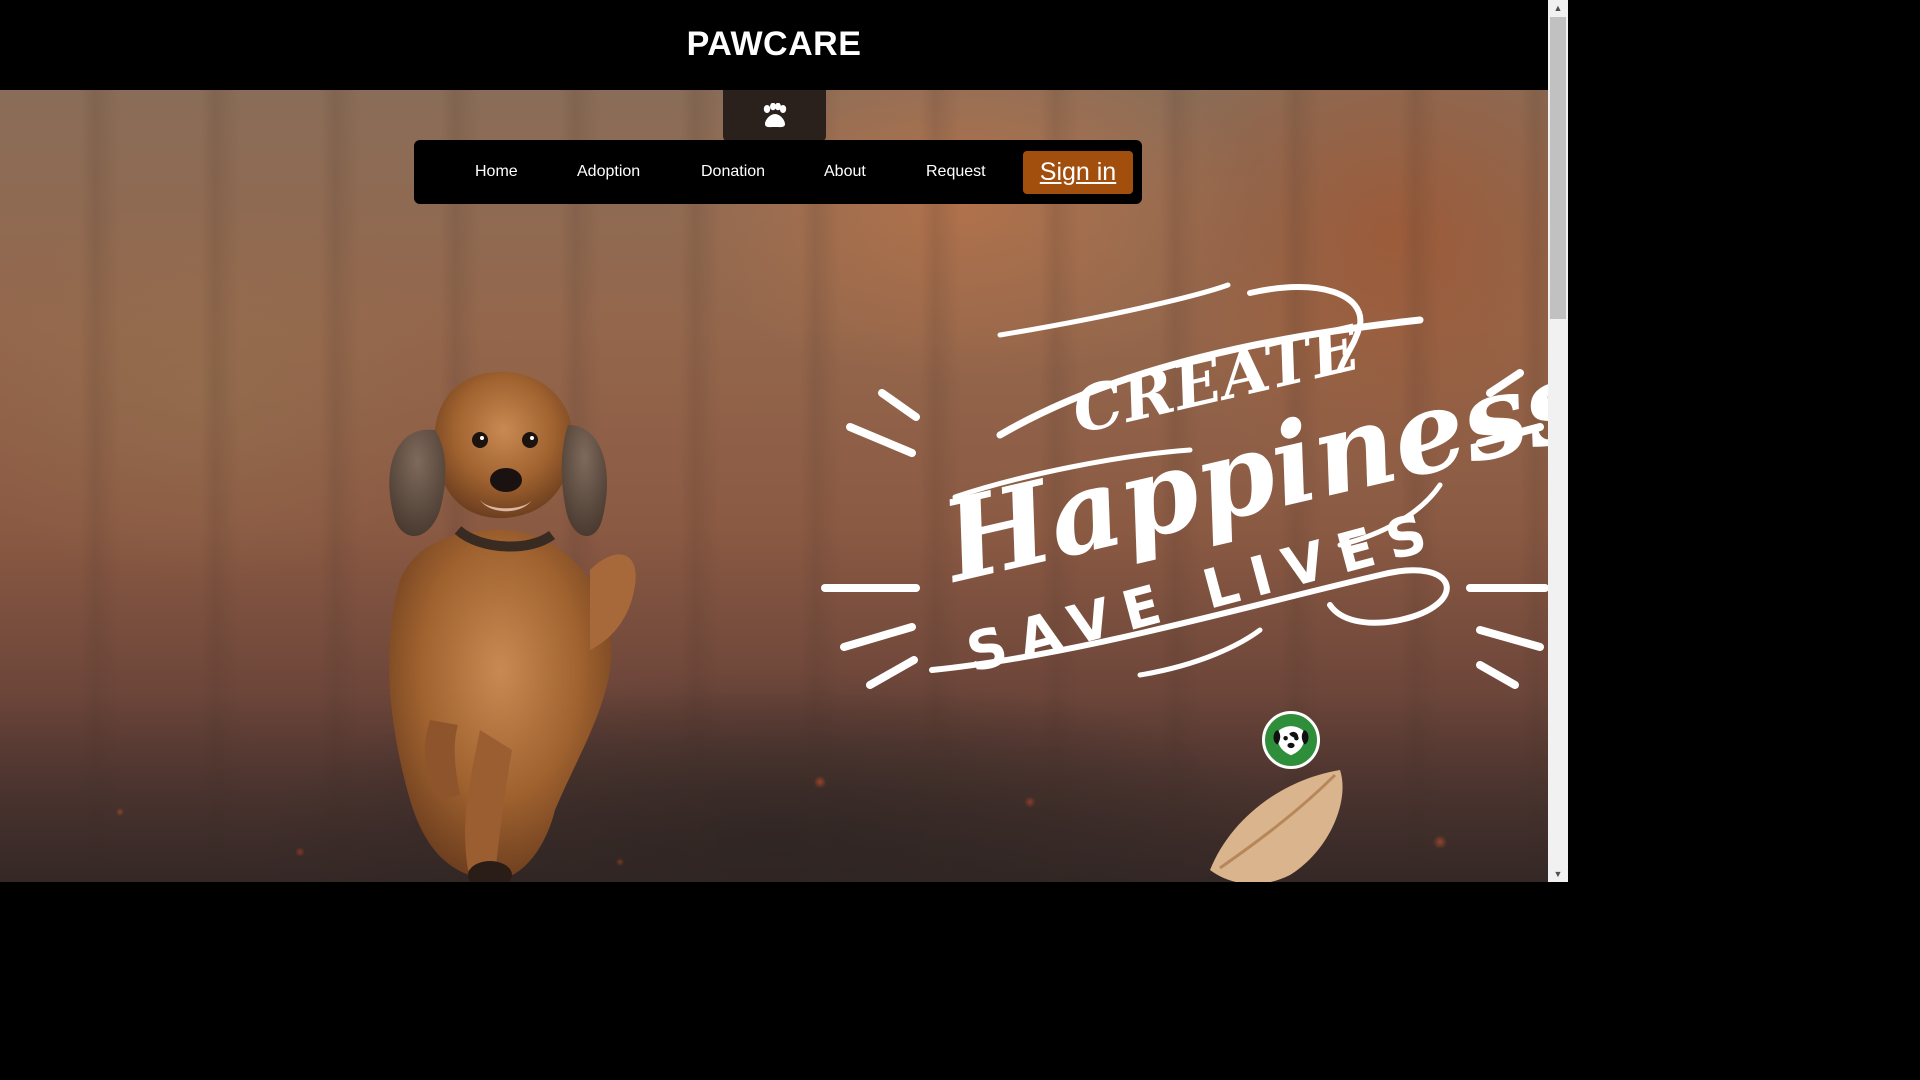  I want to click on vertical-scrollbar: ▲ ▼, so click(1558, 441).